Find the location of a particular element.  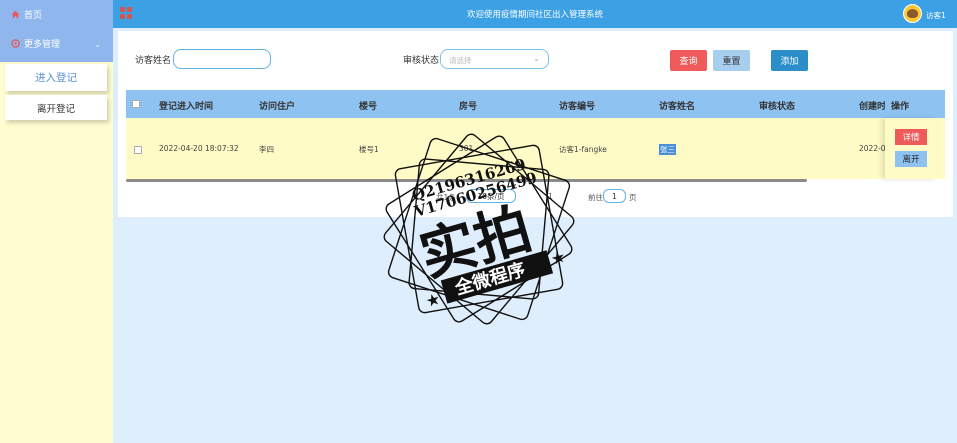

cell-room: 301 is located at coordinates (466, 148).